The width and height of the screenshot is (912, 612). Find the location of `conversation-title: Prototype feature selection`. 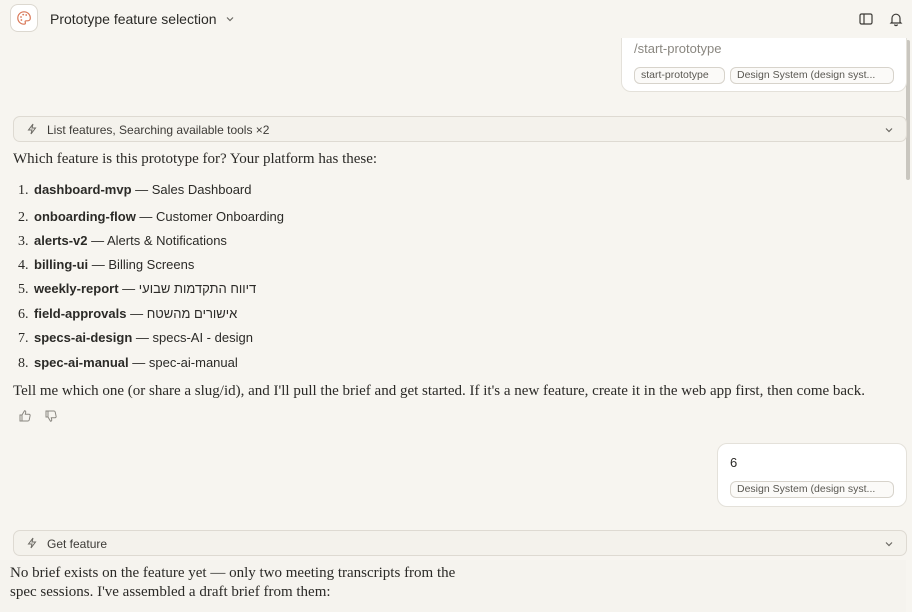

conversation-title: Prototype feature selection is located at coordinates (133, 19).